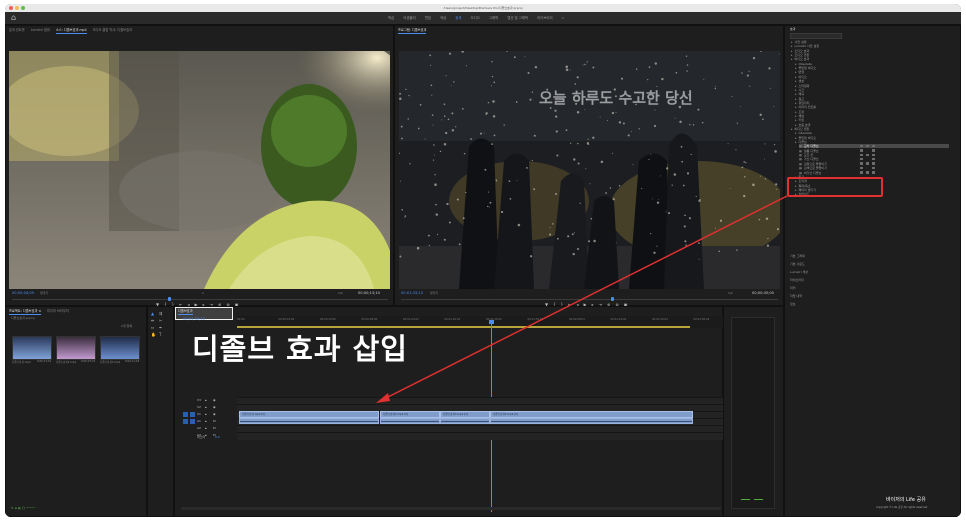 The height and width of the screenshot is (521, 966). What do you see at coordinates (40, 30) in the screenshot?
I see `panel-tab: Lumetri 범위` at bounding box center [40, 30].